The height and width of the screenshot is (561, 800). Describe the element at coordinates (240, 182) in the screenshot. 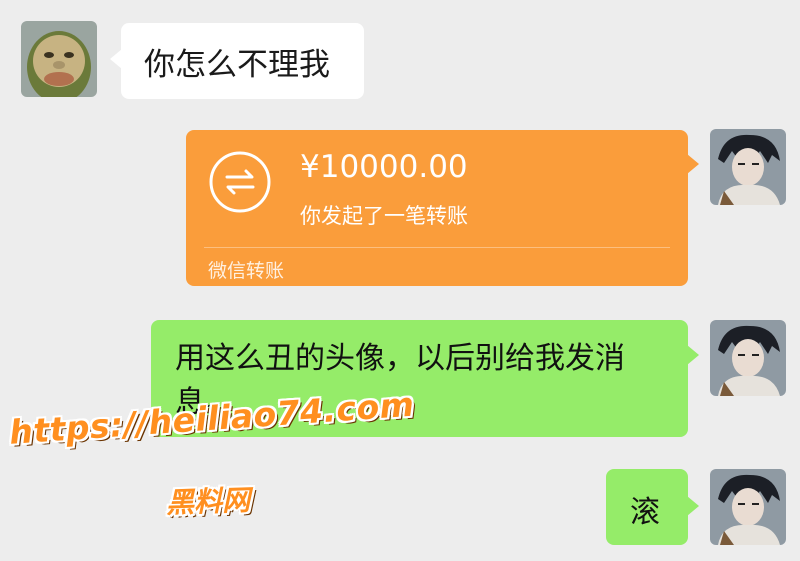

I see `transfer-arrows-icon` at that location.